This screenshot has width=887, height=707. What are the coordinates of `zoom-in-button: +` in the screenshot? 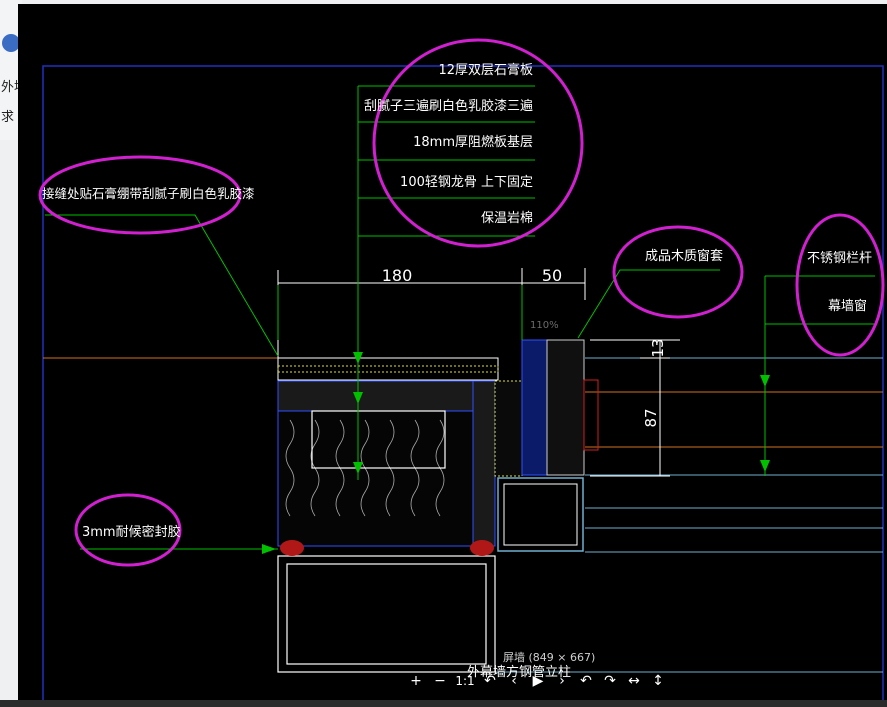 It's located at (416, 681).